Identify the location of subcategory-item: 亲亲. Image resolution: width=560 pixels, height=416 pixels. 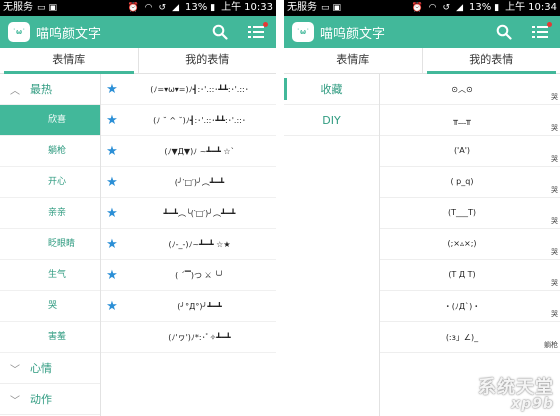
(50, 213).